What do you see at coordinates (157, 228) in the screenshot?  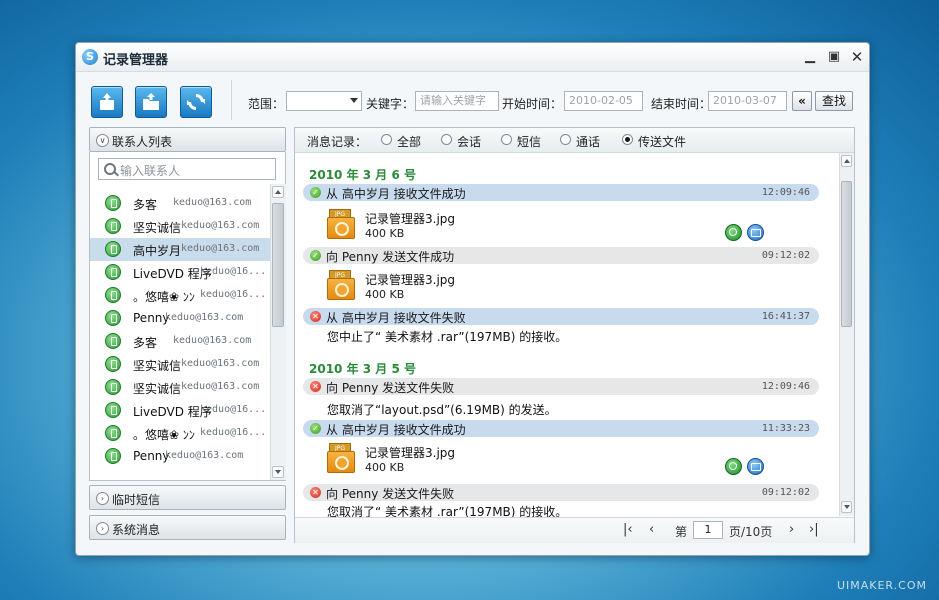 I see `contact-name: 坚实诚信` at bounding box center [157, 228].